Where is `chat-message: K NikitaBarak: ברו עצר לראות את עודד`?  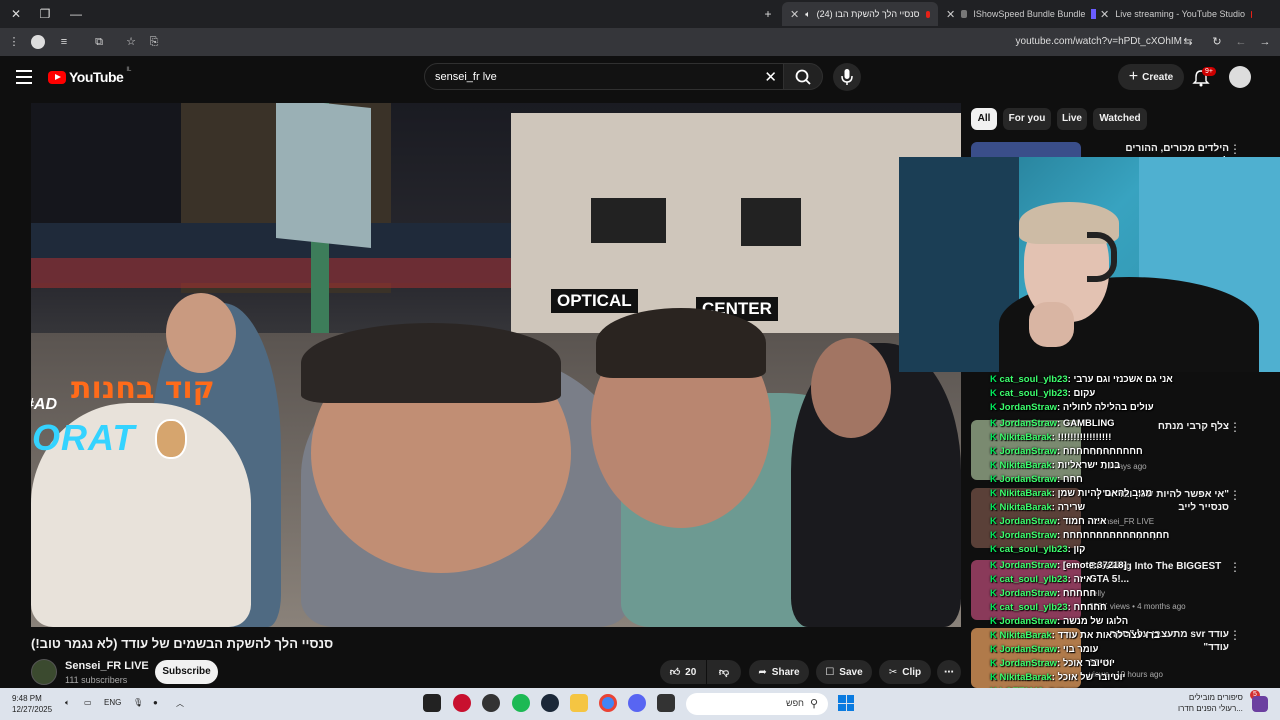 chat-message: K NikitaBarak: ברו עצר לראות את עודד is located at coordinates (1075, 635).